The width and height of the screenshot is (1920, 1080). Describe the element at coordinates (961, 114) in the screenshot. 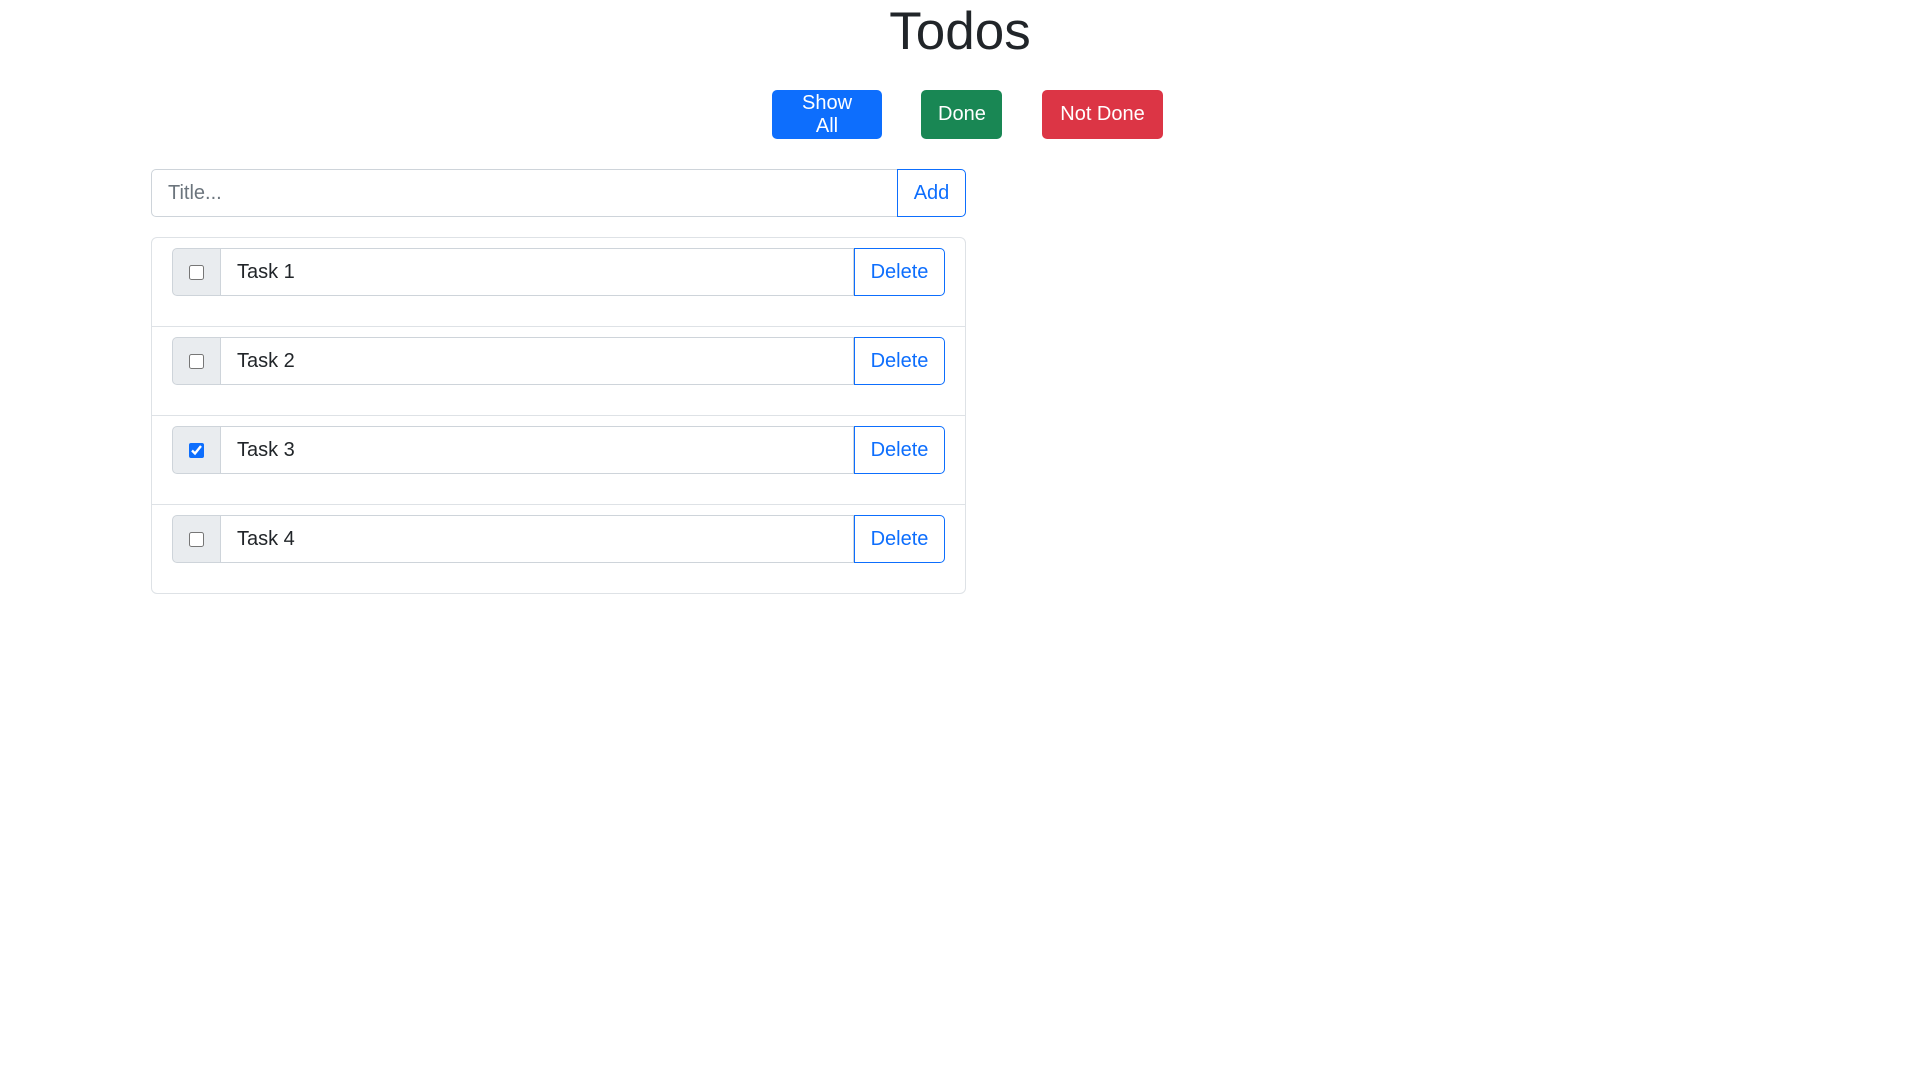

I see `done-filter-button: Done` at that location.